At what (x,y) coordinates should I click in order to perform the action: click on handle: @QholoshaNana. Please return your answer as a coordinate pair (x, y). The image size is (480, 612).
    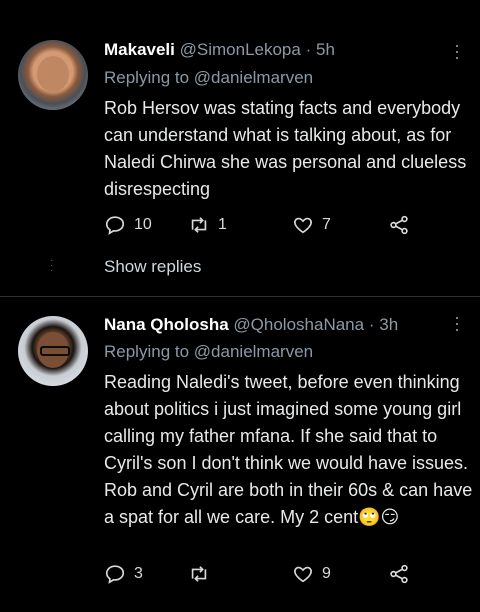
    Looking at the image, I should click on (298, 324).